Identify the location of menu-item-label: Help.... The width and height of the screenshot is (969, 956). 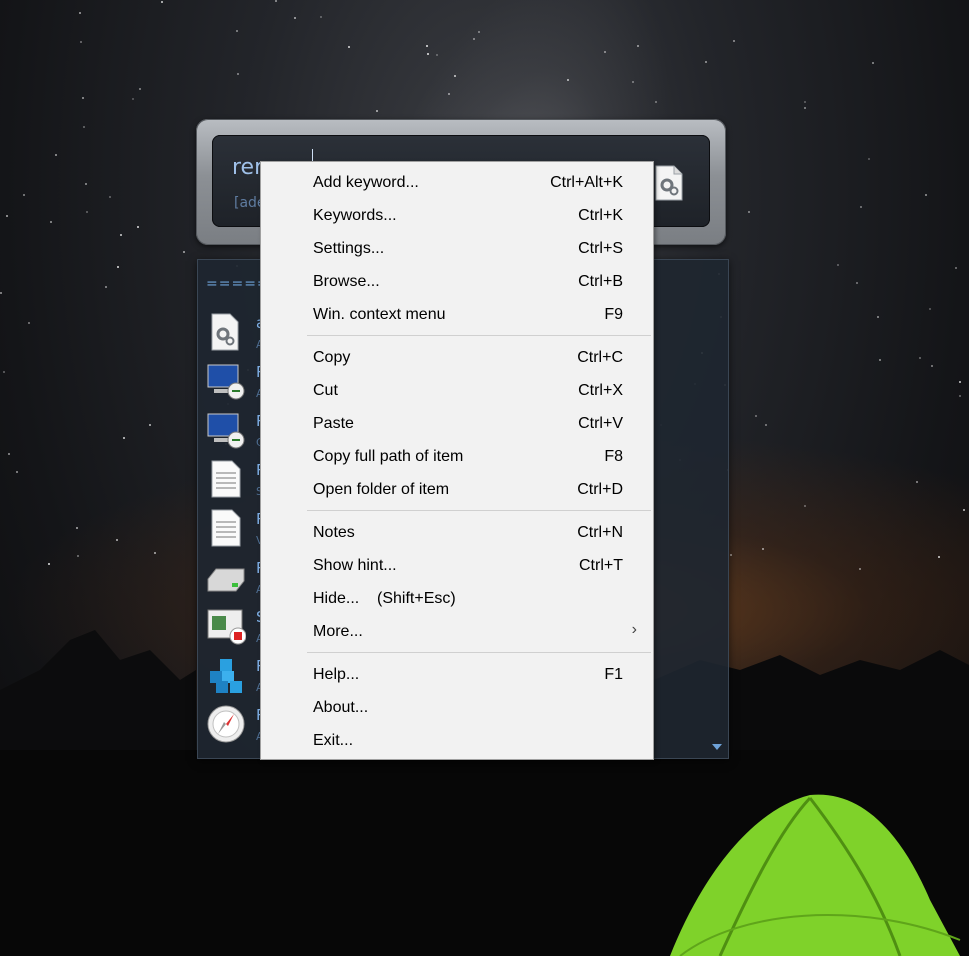
(336, 674).